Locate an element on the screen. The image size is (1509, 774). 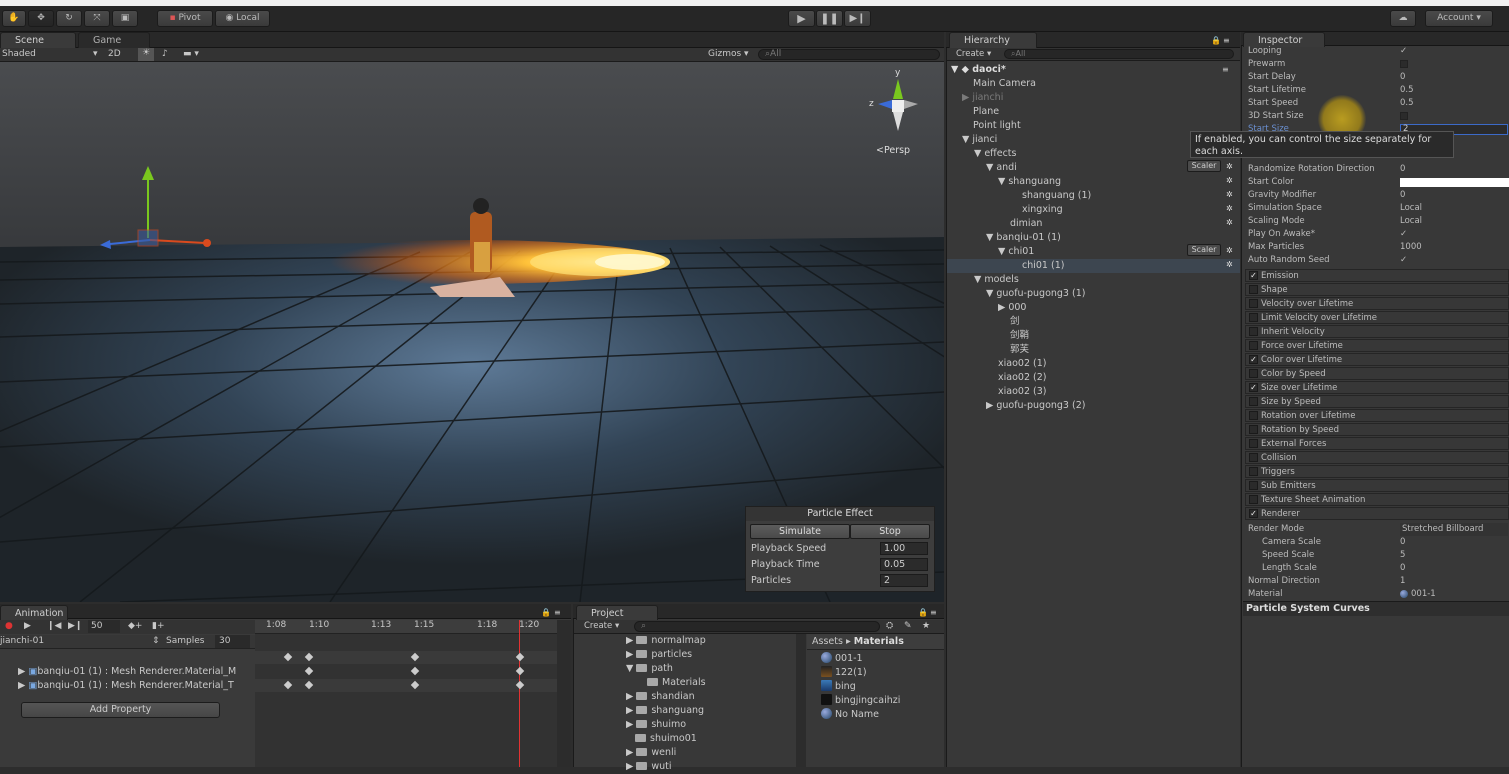
clip-dropdown: jianchi-01 is located at coordinates (22, 641).